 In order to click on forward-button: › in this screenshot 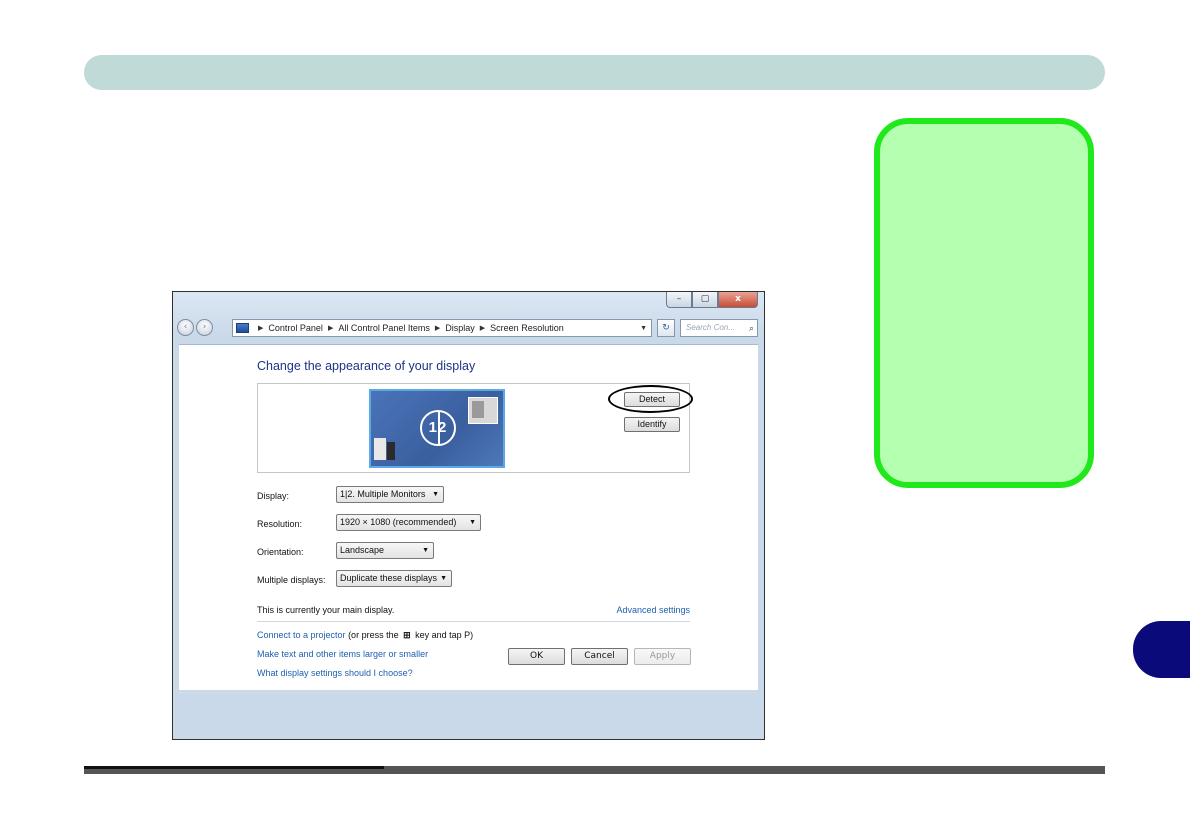, I will do `click(204, 327)`.